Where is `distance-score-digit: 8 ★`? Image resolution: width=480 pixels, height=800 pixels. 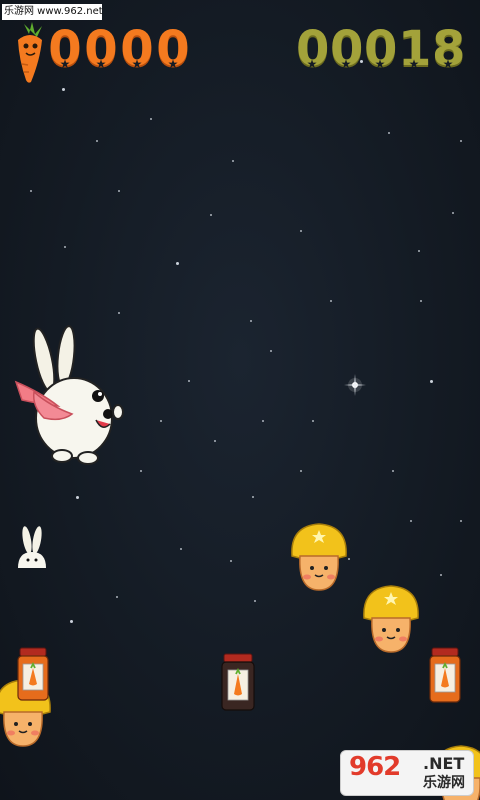 distance-score-digit: 8 ★ is located at coordinates (449, 49).